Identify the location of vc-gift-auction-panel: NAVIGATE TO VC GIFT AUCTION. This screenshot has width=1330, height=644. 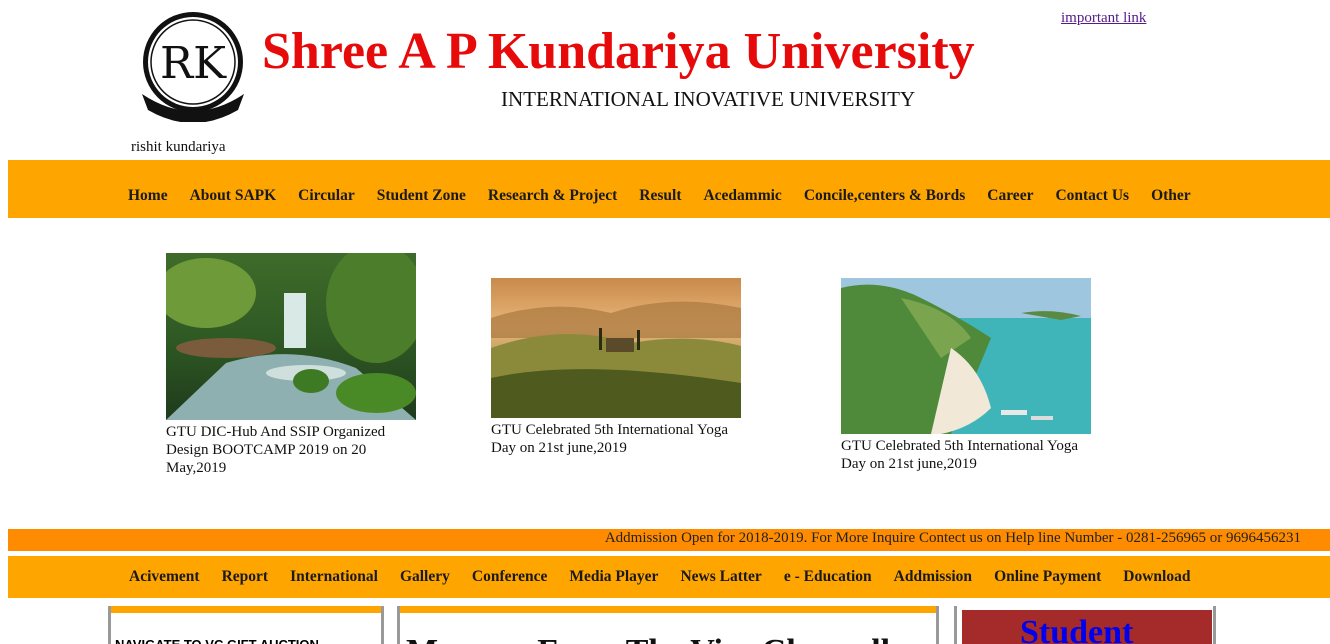
(246, 625).